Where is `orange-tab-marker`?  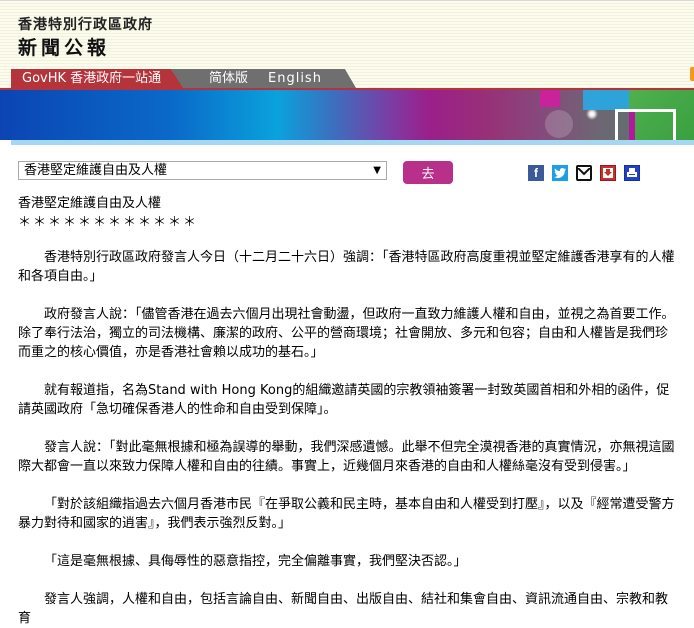
orange-tab-marker is located at coordinates (692, 74).